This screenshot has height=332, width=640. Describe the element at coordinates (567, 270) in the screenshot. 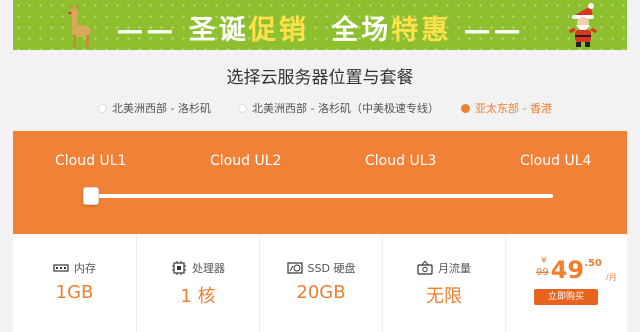

I see `price-integer: 49` at that location.